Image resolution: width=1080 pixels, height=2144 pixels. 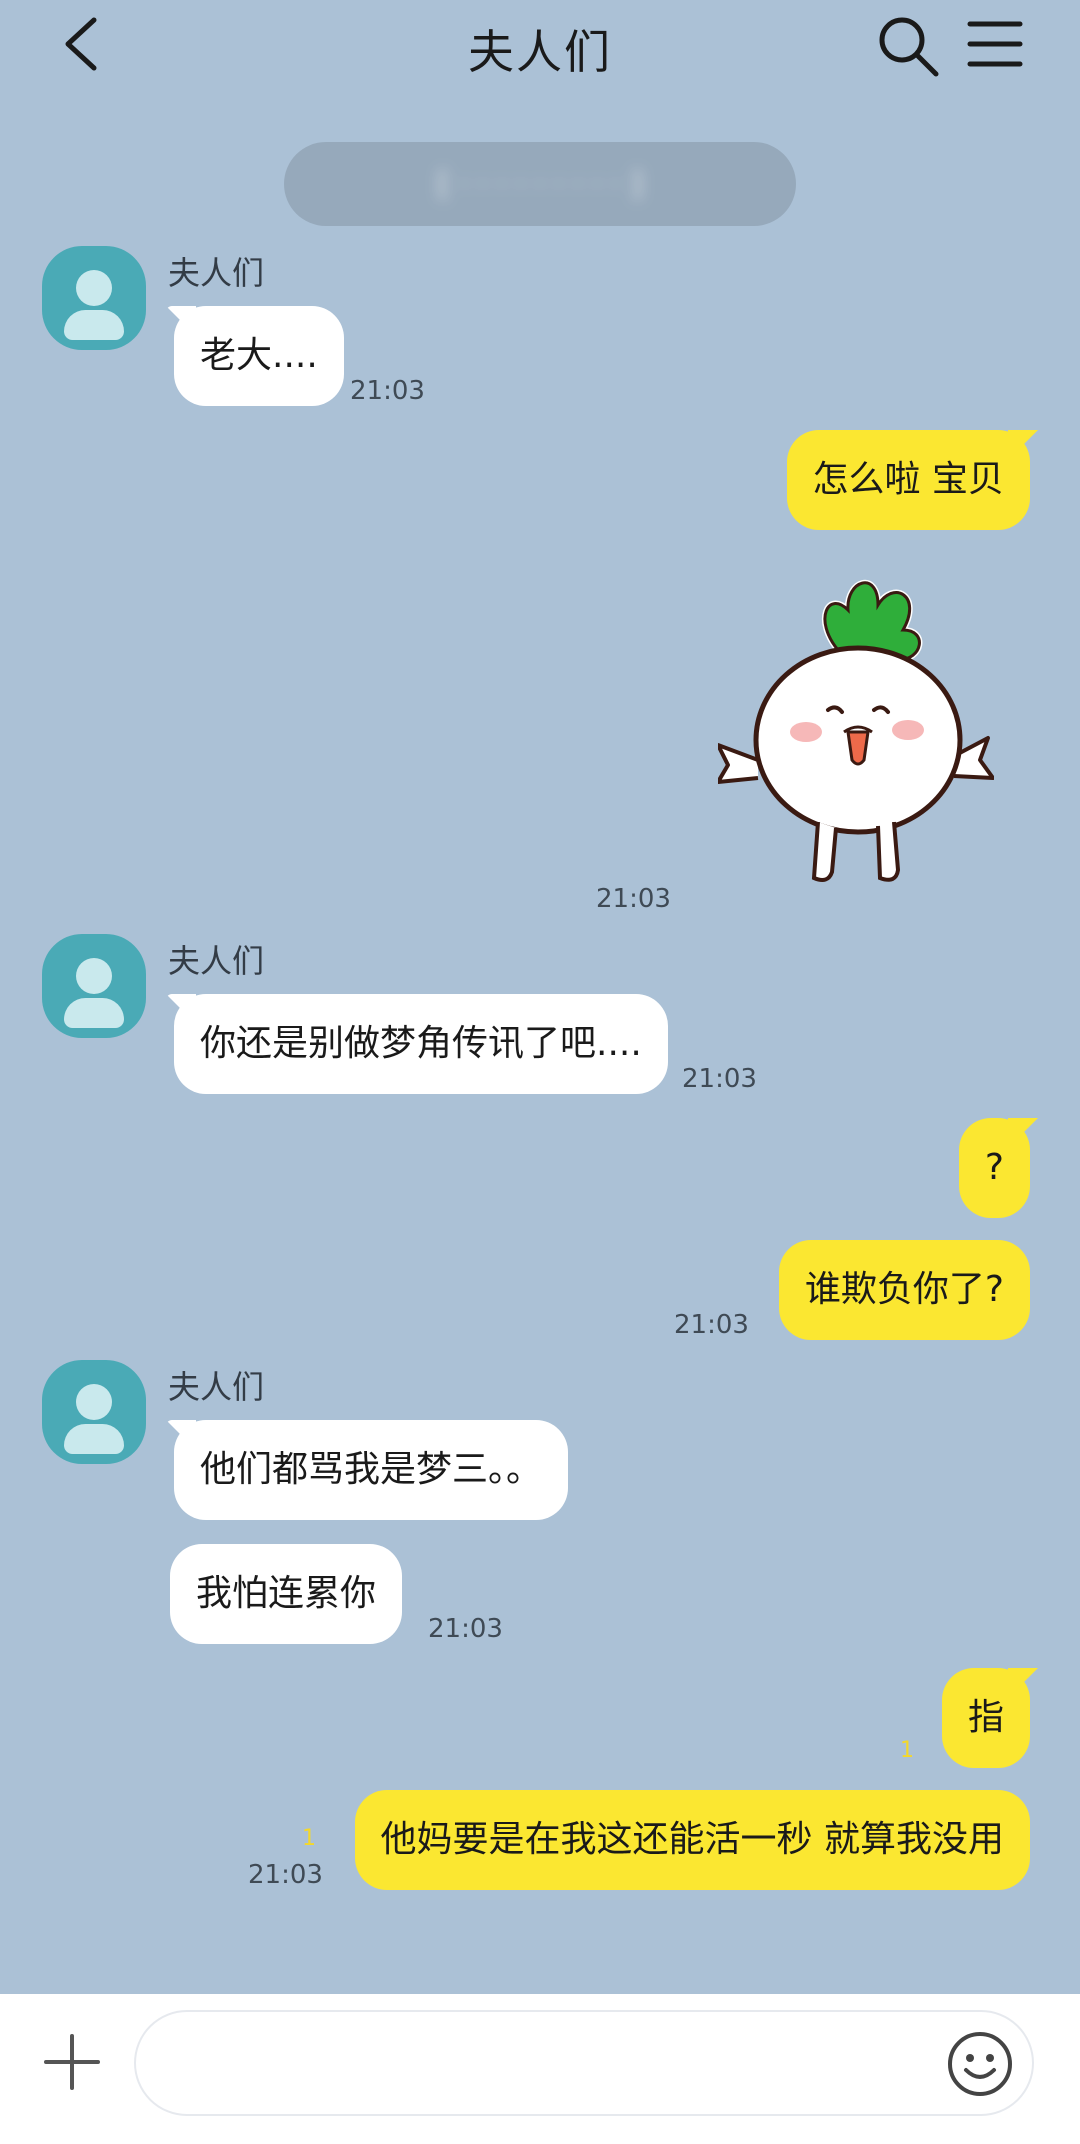 What do you see at coordinates (908, 46) in the screenshot?
I see `search-icon` at bounding box center [908, 46].